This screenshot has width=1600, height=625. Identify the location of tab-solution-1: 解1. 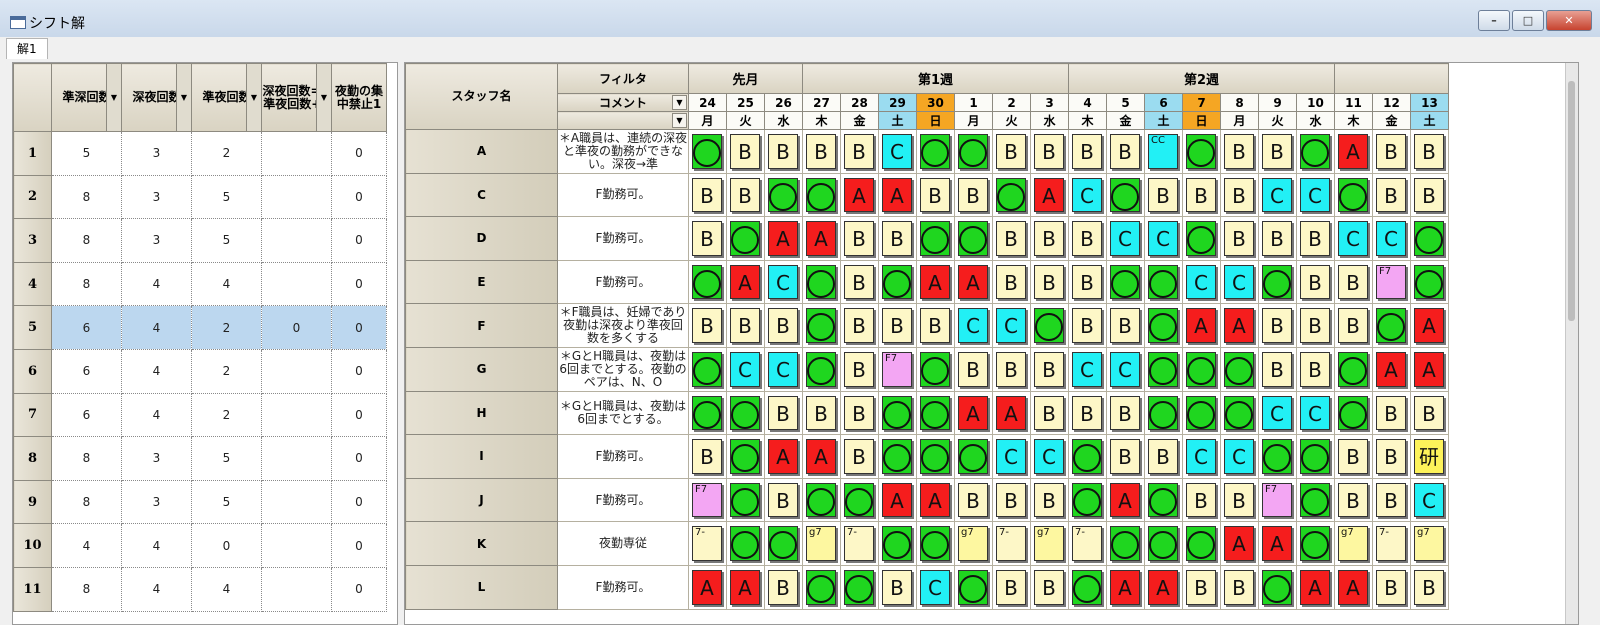
(27, 48).